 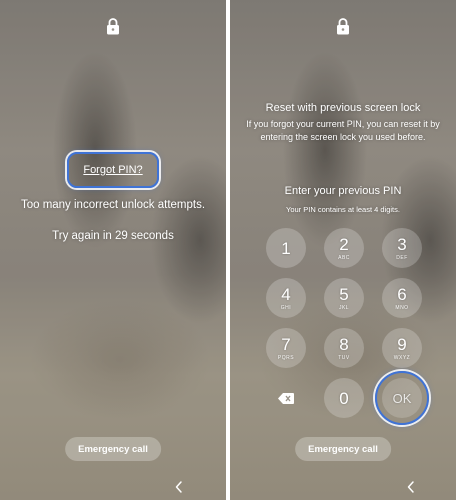 I want to click on attempts-message: Too many incorrect unlock attempts., so click(x=113, y=205).